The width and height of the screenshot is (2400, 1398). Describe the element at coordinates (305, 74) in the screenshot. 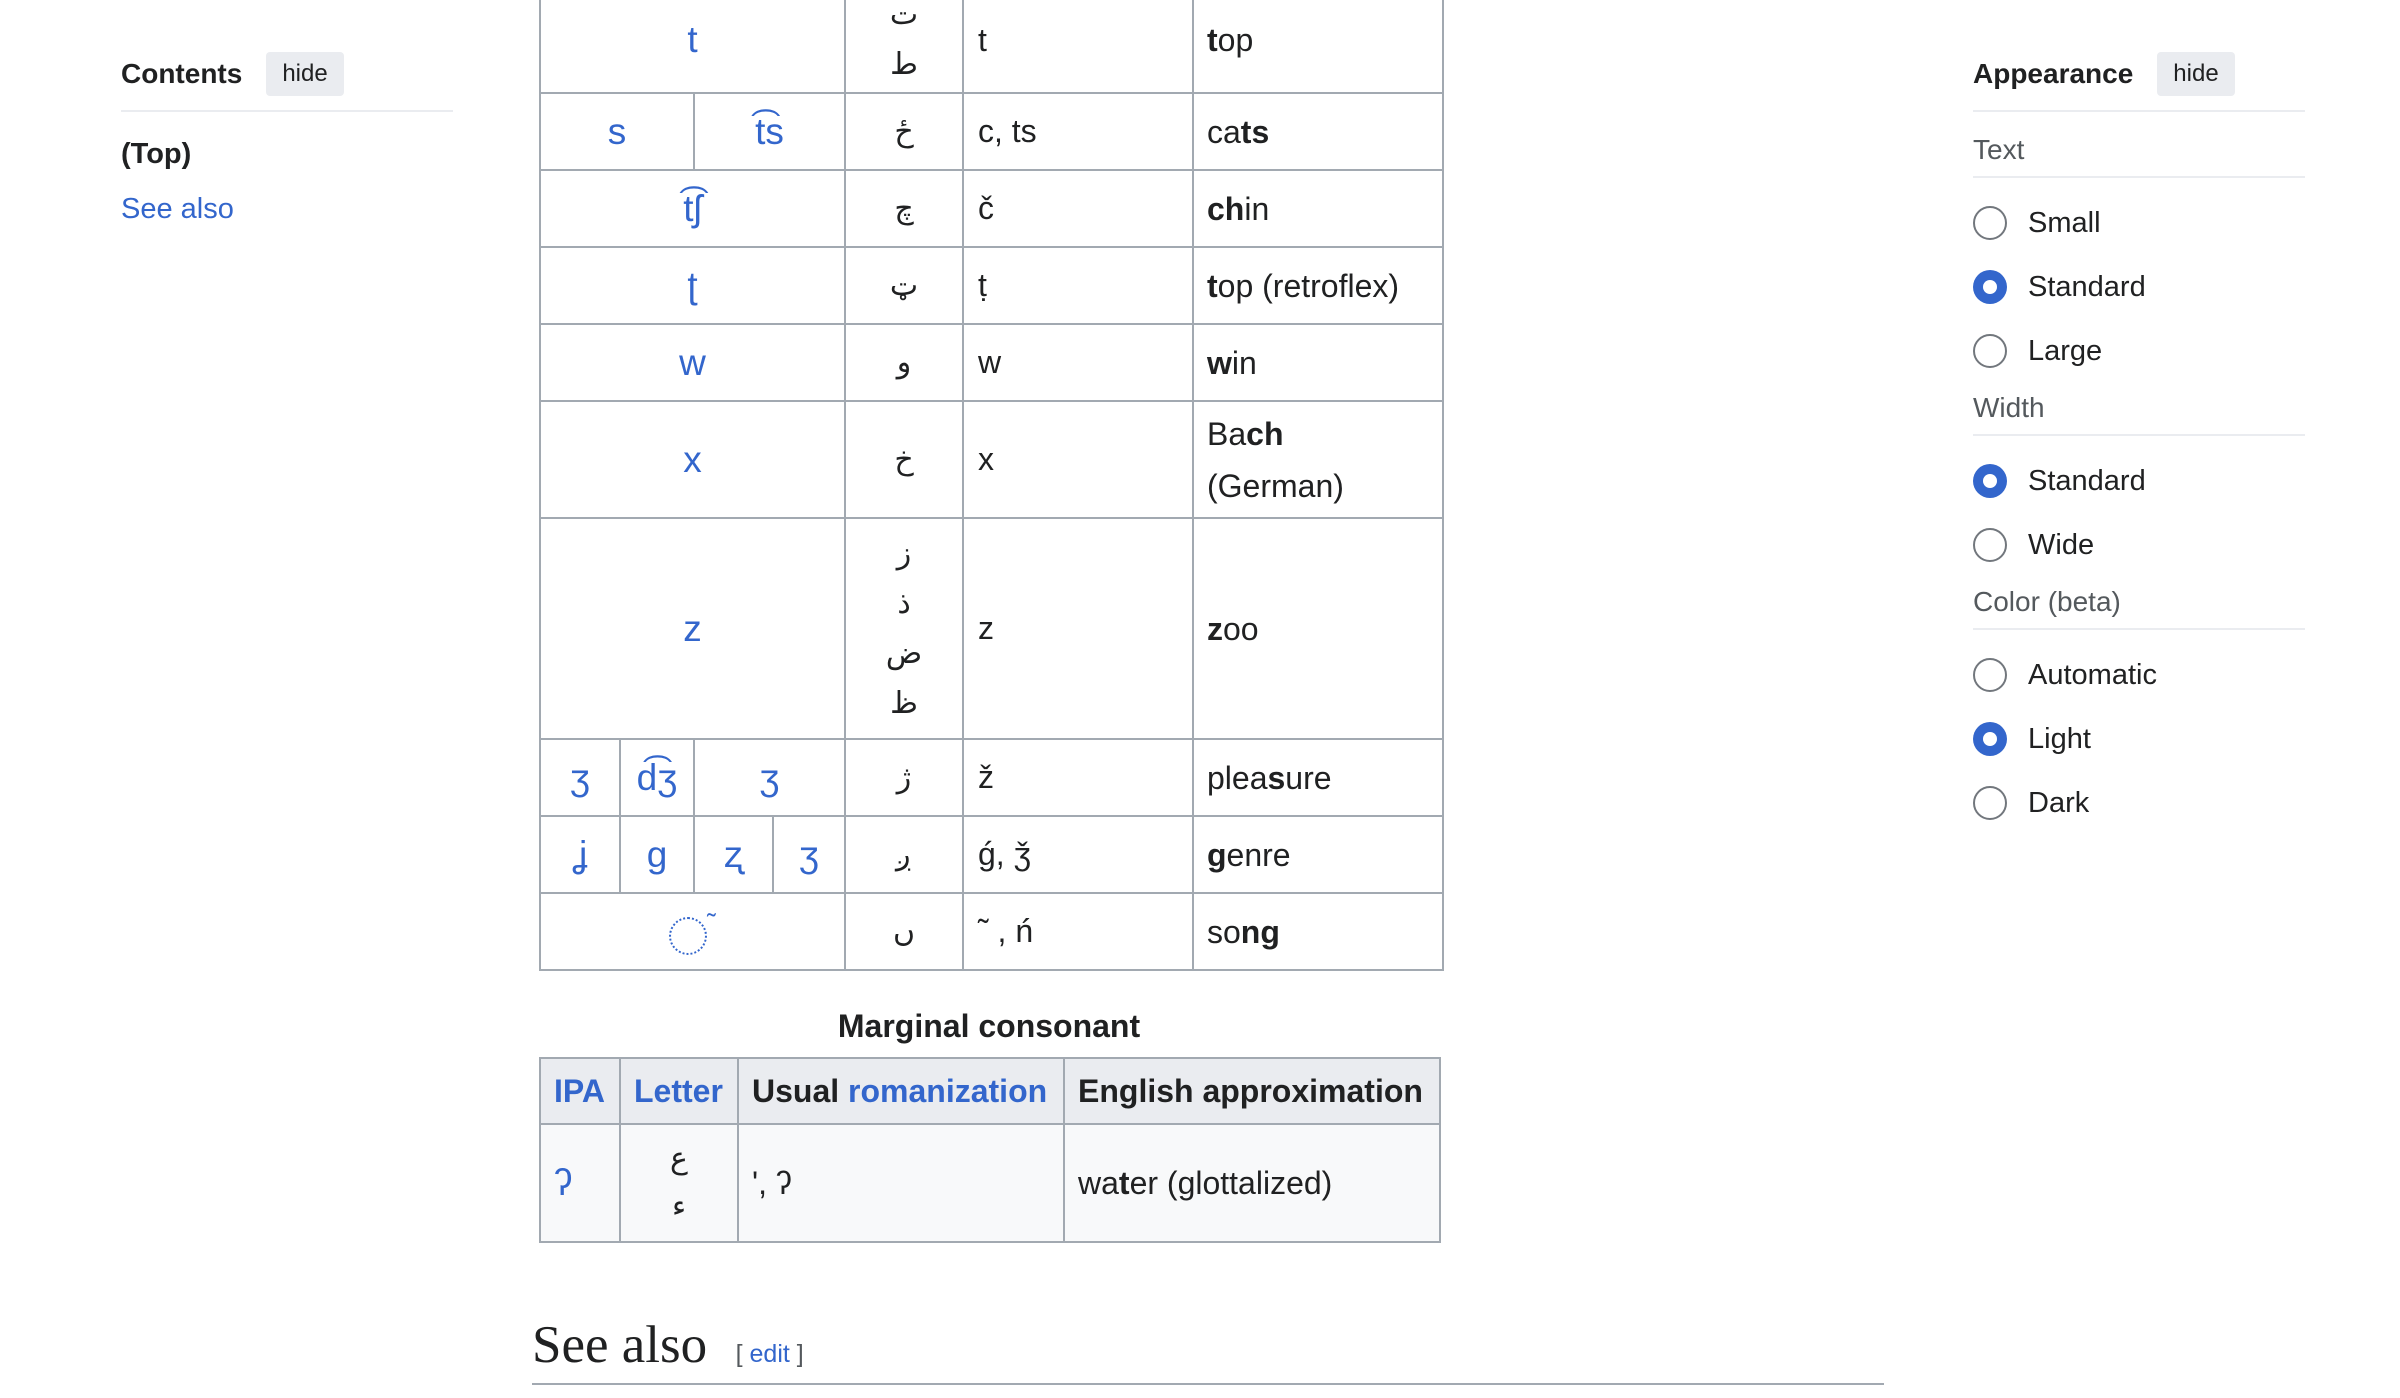

I see `toc-hide-button: hide` at that location.